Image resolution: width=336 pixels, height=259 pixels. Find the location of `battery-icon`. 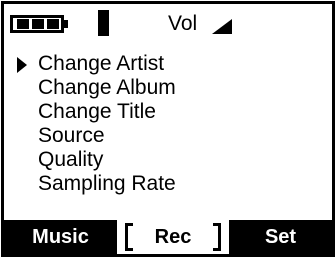

battery-icon is located at coordinates (37, 24).